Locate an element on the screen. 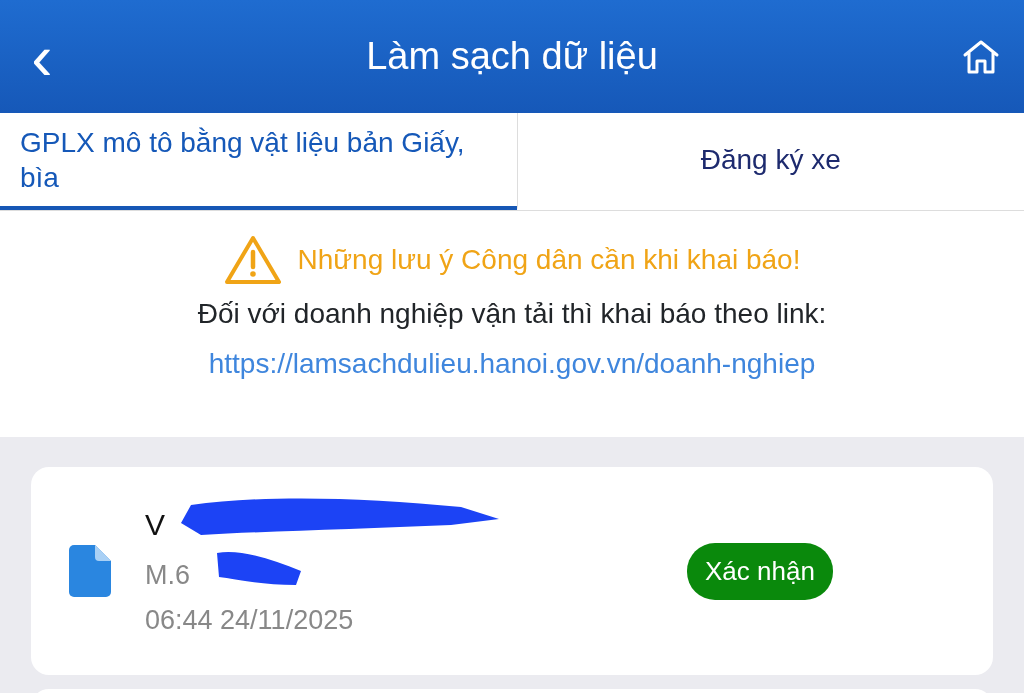 This screenshot has height=693, width=1024. notice-text: Đối với doanh nghiệp vận tải thì khai báo theo link: is located at coordinates (512, 314).